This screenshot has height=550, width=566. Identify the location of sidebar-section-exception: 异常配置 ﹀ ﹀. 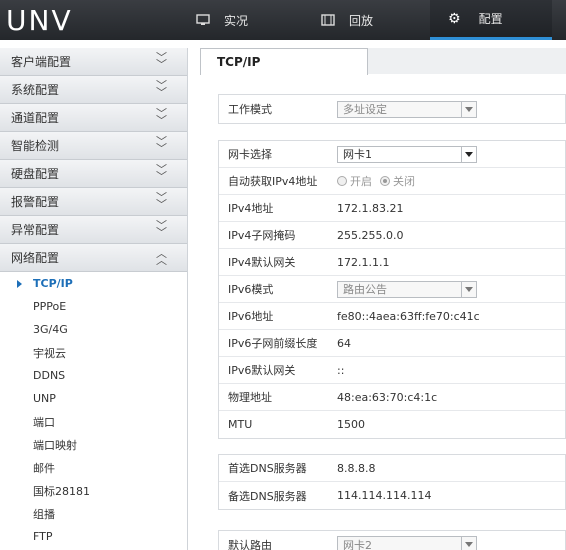
(93, 230).